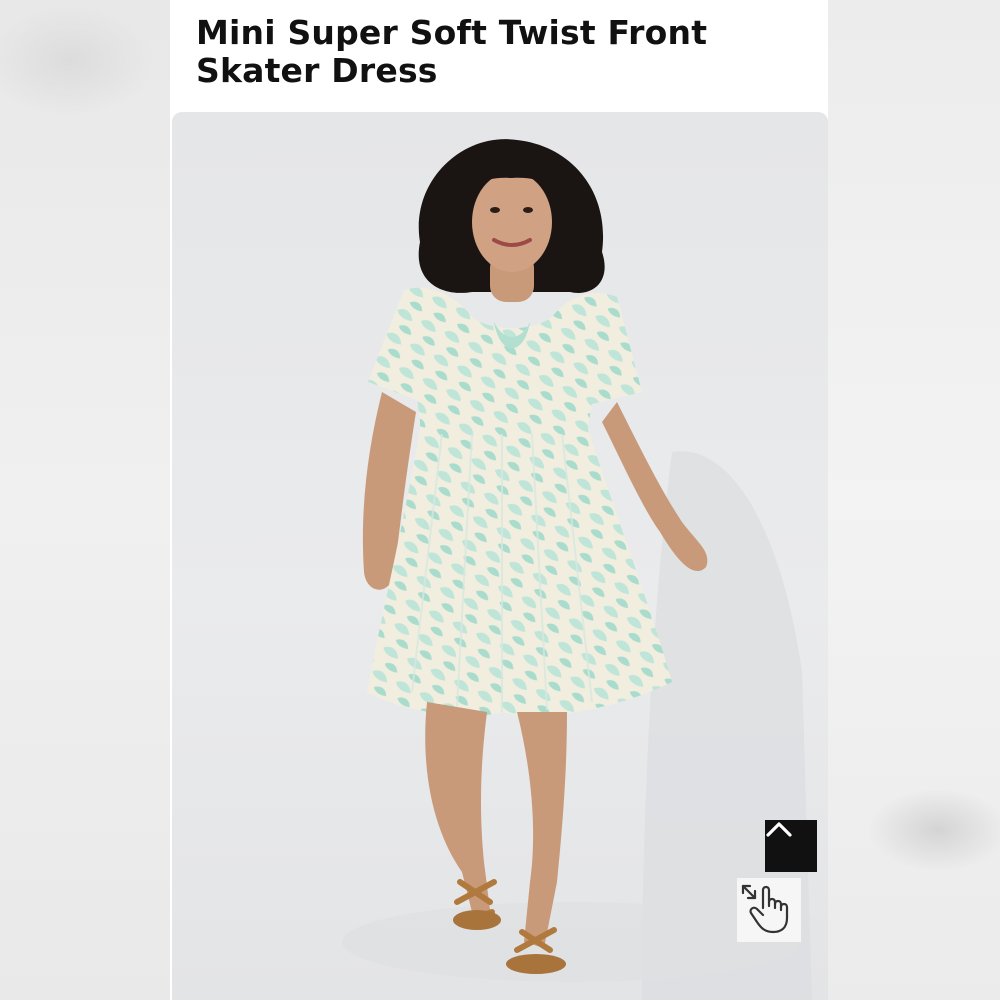 This screenshot has height=1000, width=1000. What do you see at coordinates (512, 222) in the screenshot?
I see `face` at bounding box center [512, 222].